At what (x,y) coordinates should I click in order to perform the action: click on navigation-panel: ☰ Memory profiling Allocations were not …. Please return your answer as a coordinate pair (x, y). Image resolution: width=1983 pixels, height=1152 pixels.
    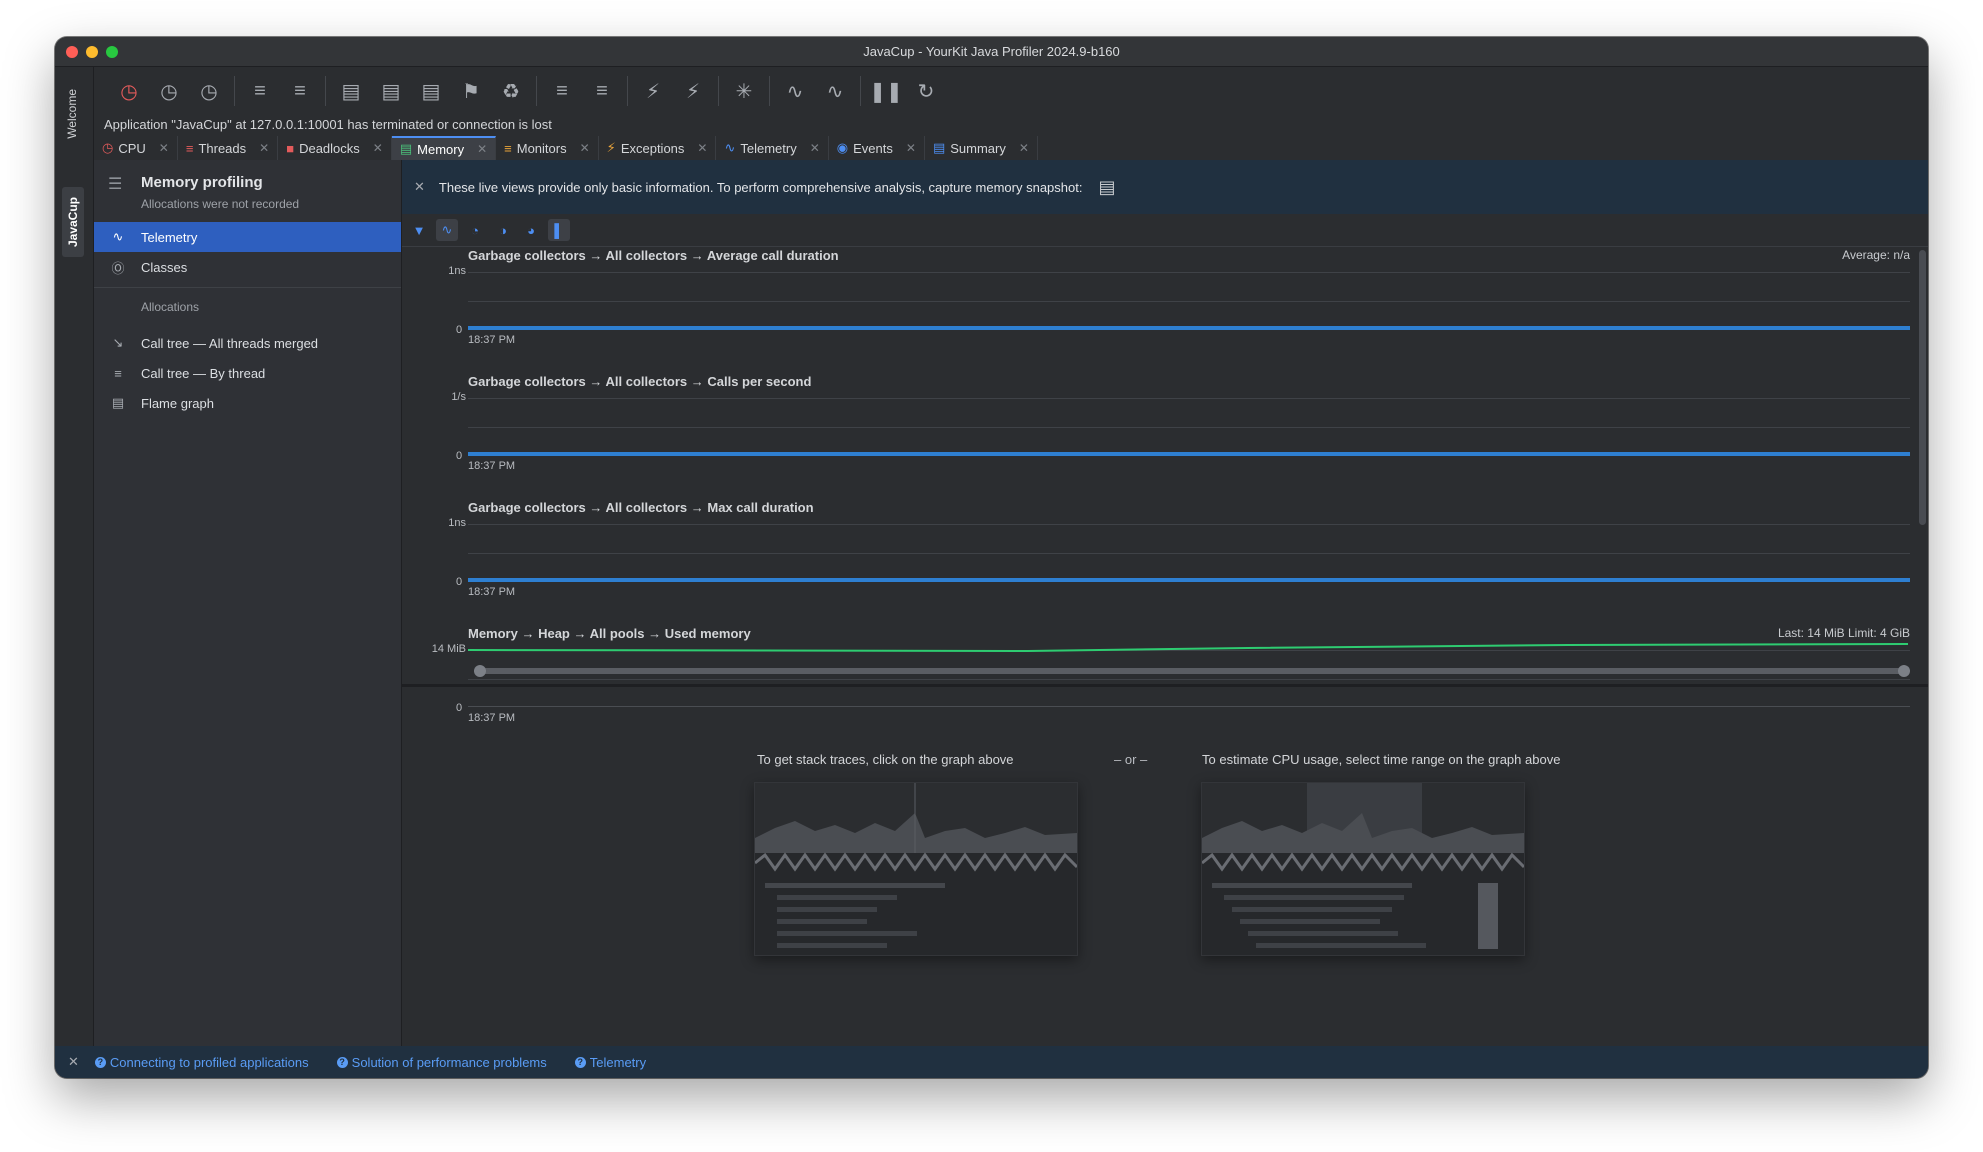
    Looking at the image, I should click on (248, 603).